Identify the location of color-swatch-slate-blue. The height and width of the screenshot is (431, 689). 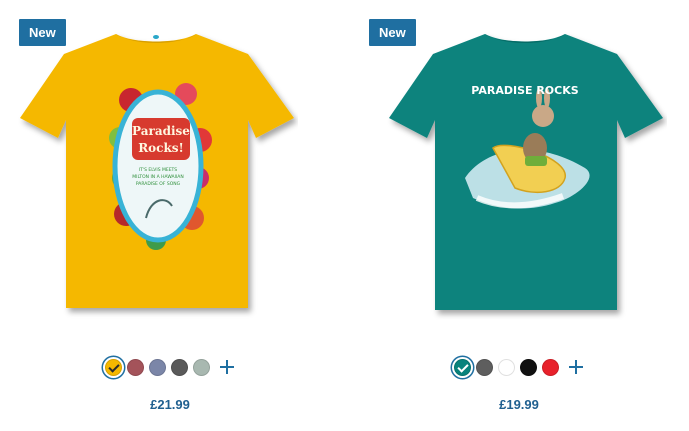
(157, 367).